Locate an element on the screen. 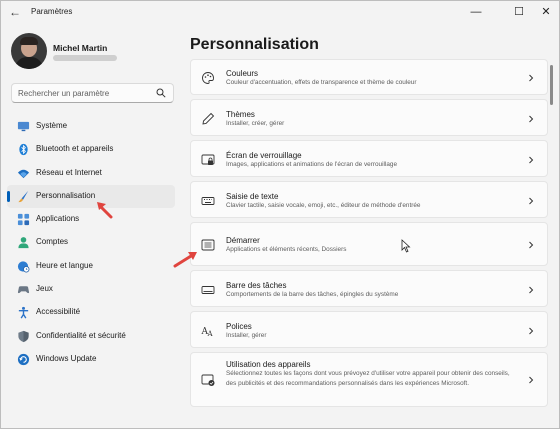 The width and height of the screenshot is (560, 429). setting-card-polices: A A Polices Installer, gérer is located at coordinates (369, 329).